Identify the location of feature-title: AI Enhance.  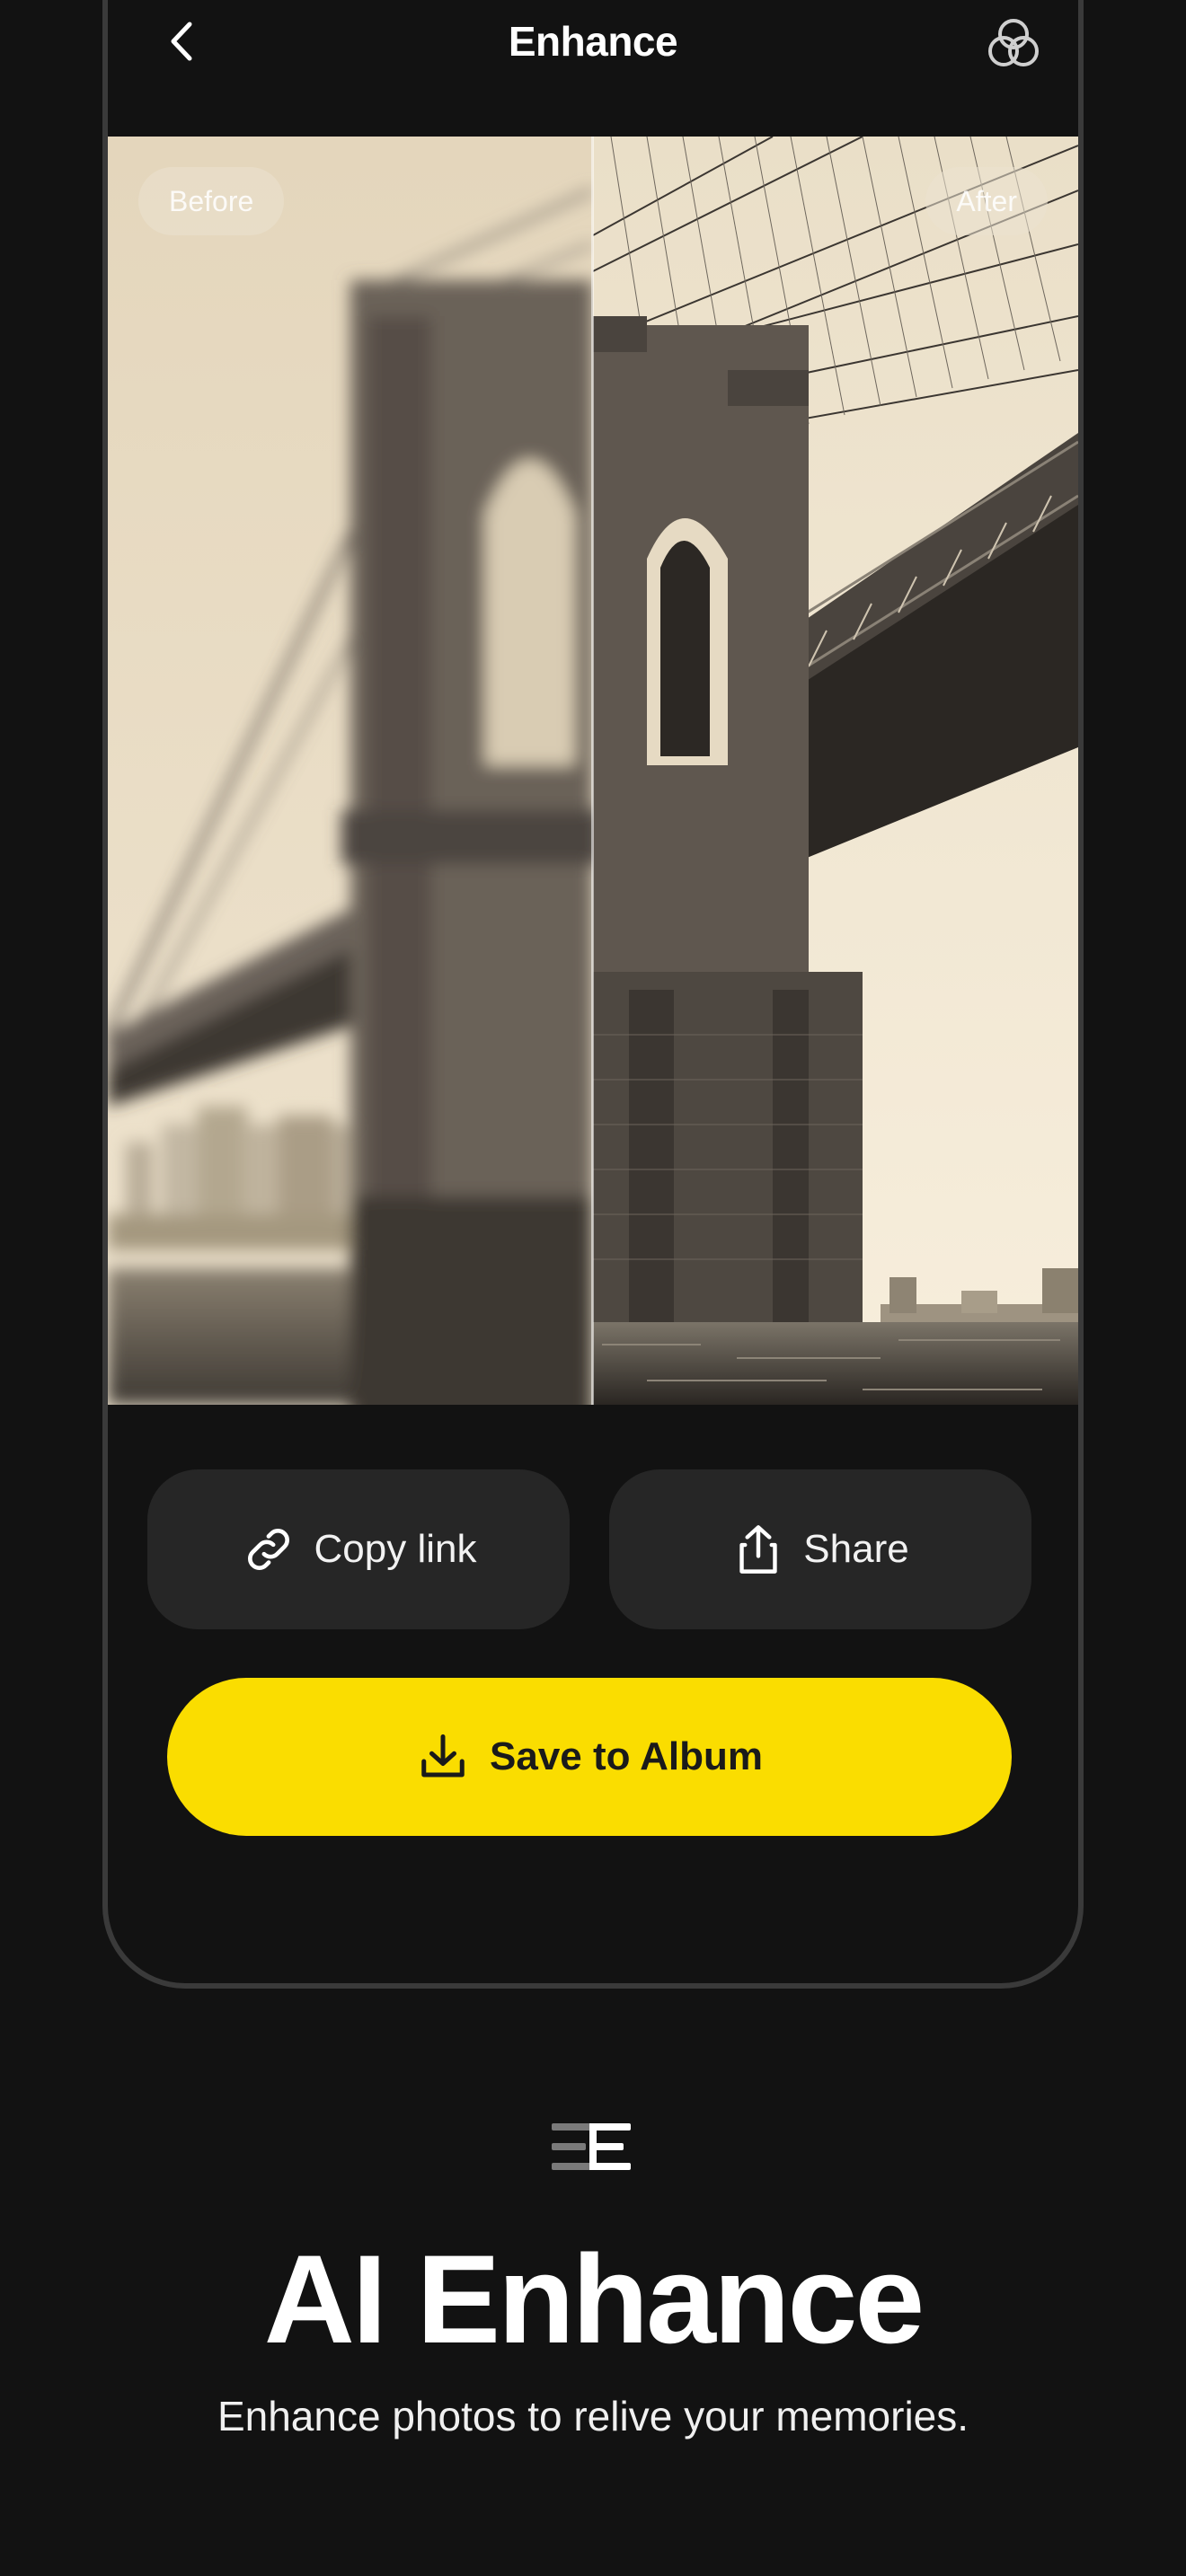
(594, 2298).